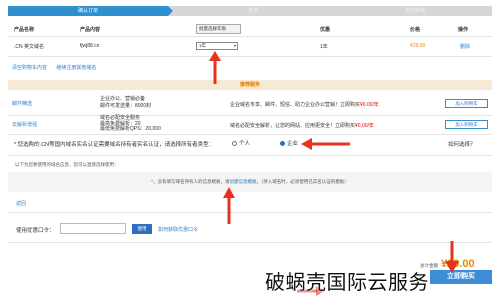 The image size is (500, 303). I want to click on service-detail-line: 最低免费解析QPS：20,000, so click(130, 129).